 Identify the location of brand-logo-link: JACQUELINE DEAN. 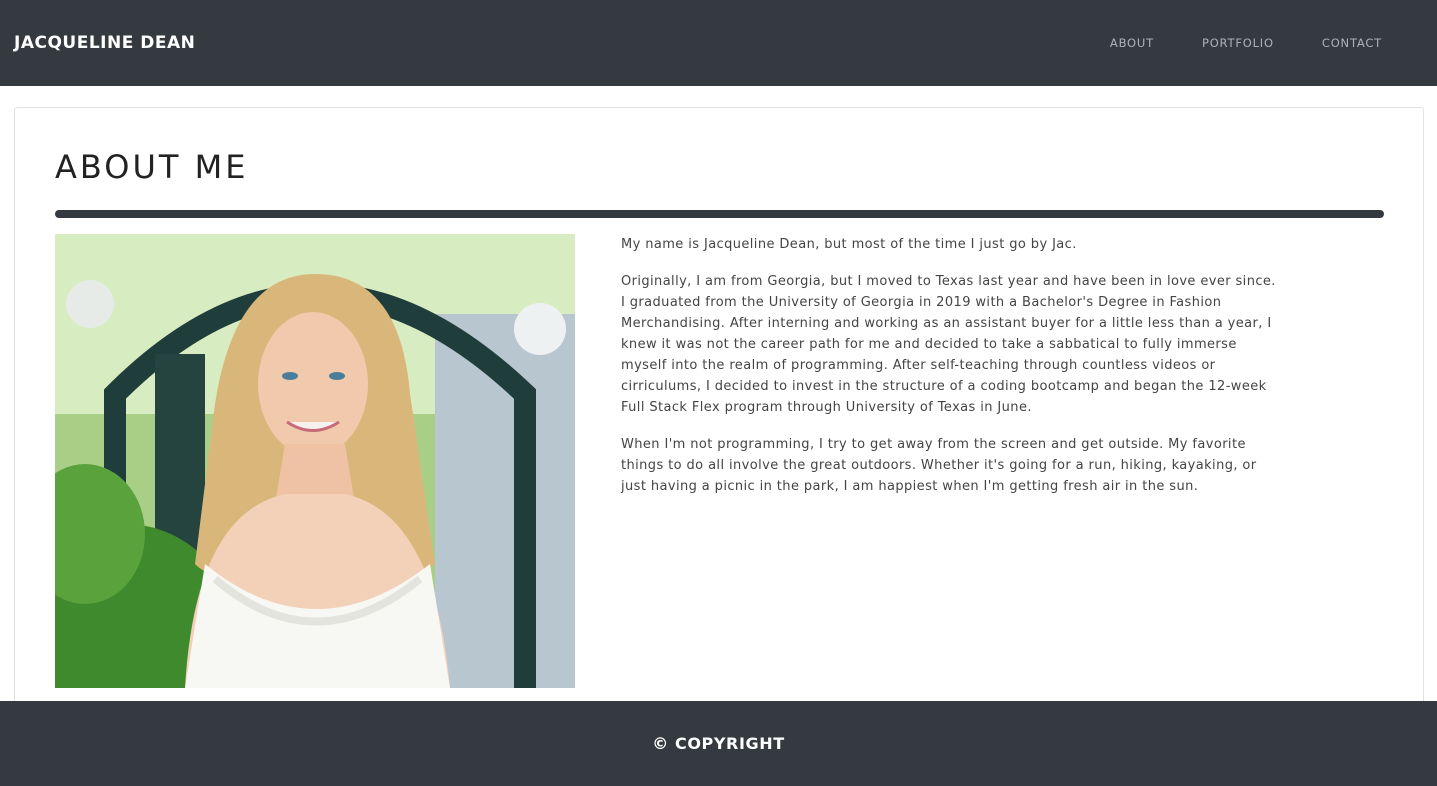
(104, 43).